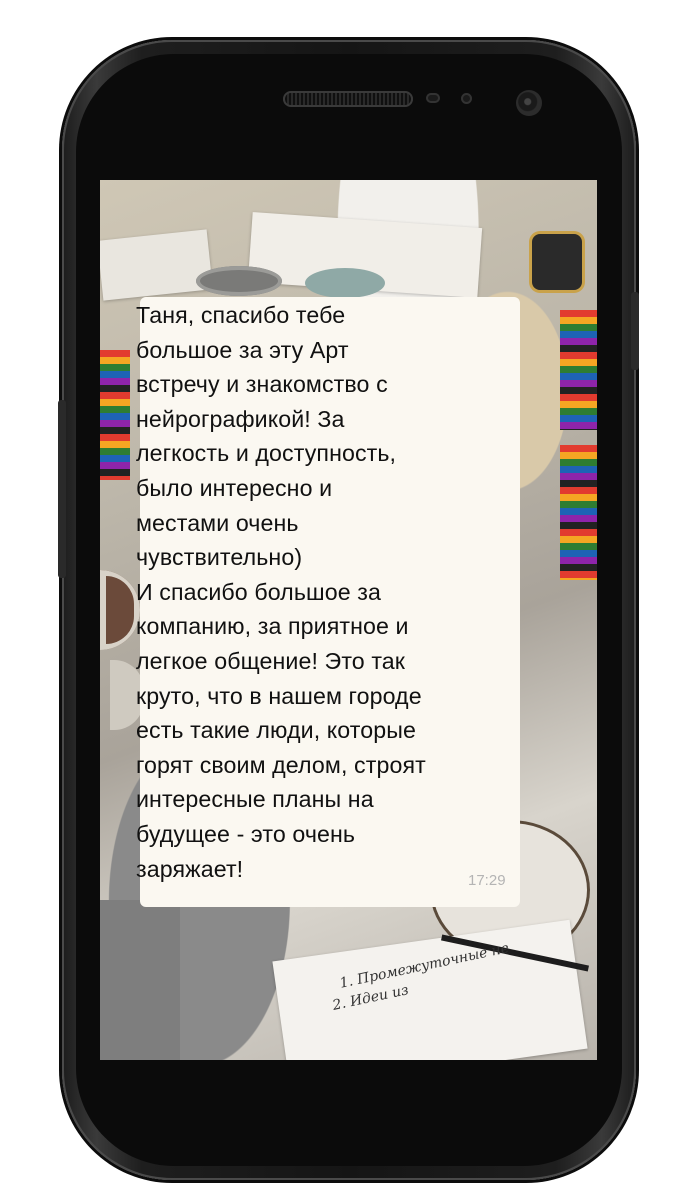 This screenshot has width=697, height=1200. I want to click on phone-on-table, so click(557, 262).